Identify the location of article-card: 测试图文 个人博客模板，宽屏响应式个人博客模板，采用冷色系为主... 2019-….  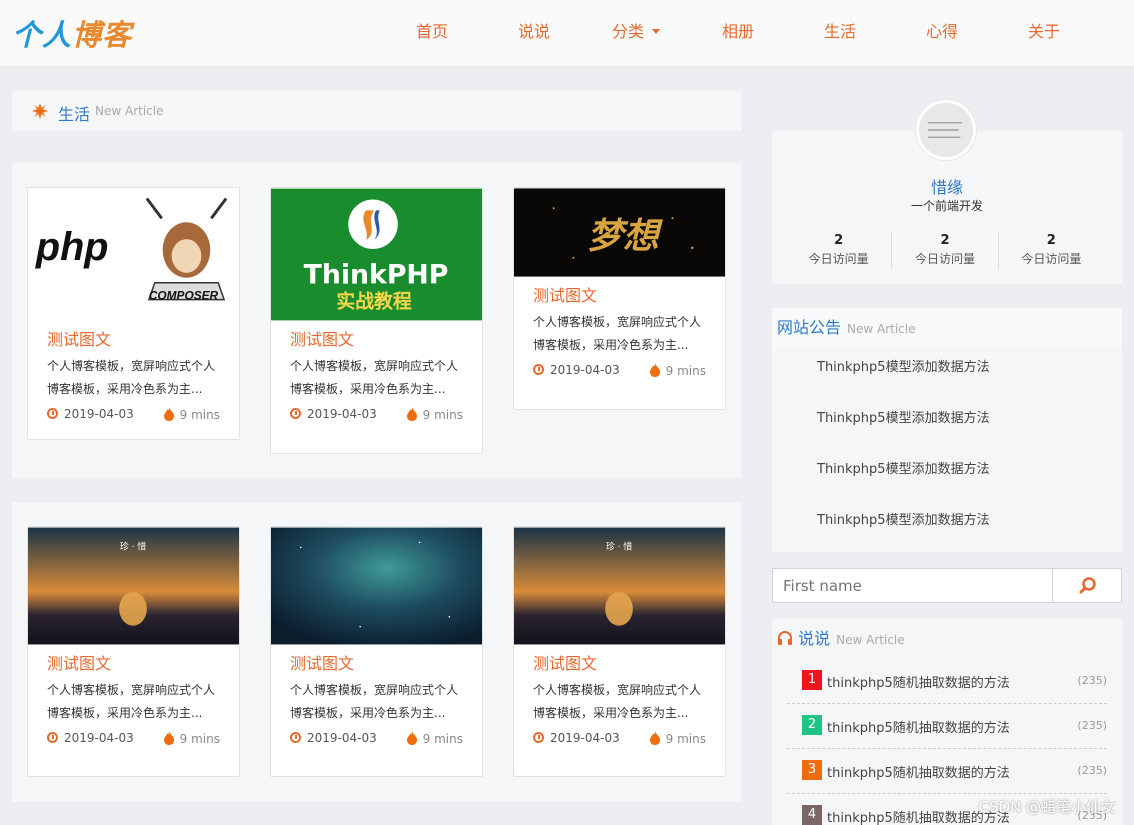
(376, 651).